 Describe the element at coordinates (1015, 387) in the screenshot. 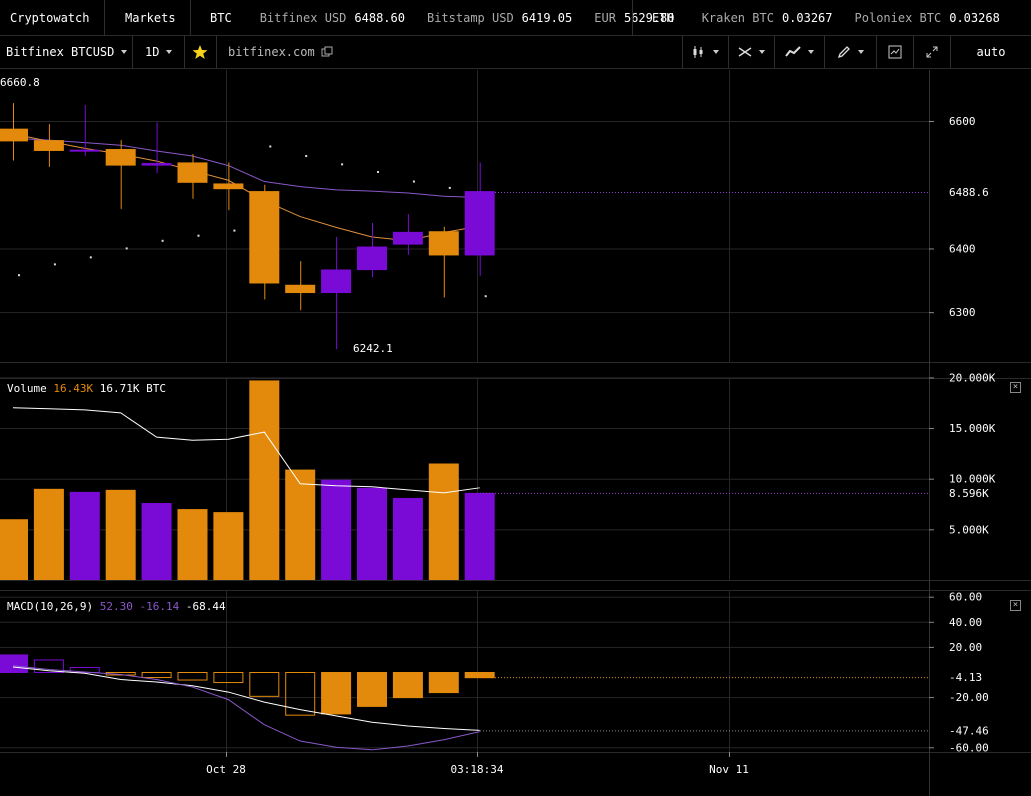

I see `close-volume-icon: ×` at that location.